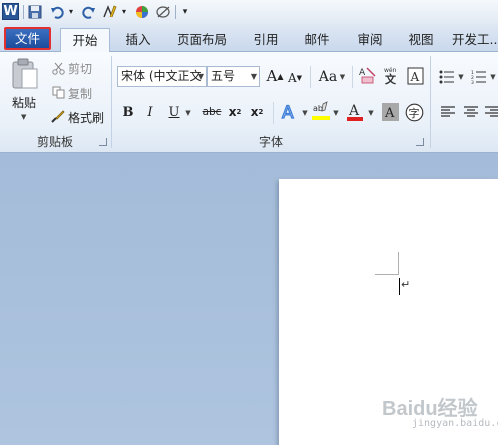 The height and width of the screenshot is (445, 498). Describe the element at coordinates (138, 40) in the screenshot. I see `tab-insert: 插入` at that location.